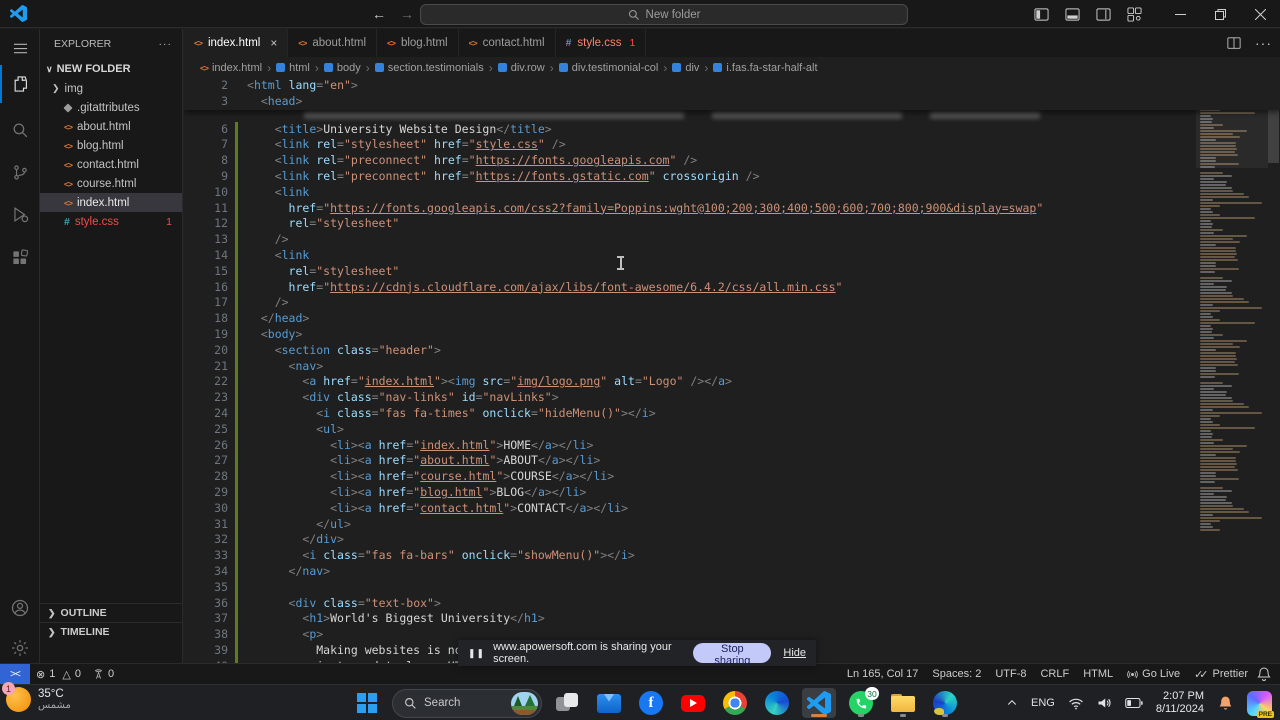 The width and height of the screenshot is (1280, 720). Describe the element at coordinates (231, 68) in the screenshot. I see `breadcrumb-item: <> index.html` at that location.